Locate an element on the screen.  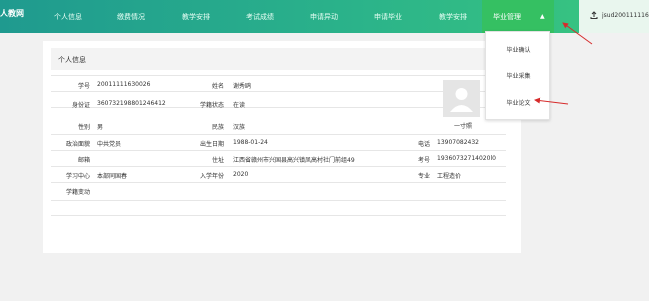
photo-caption: 一寸照 is located at coordinates (463, 126).